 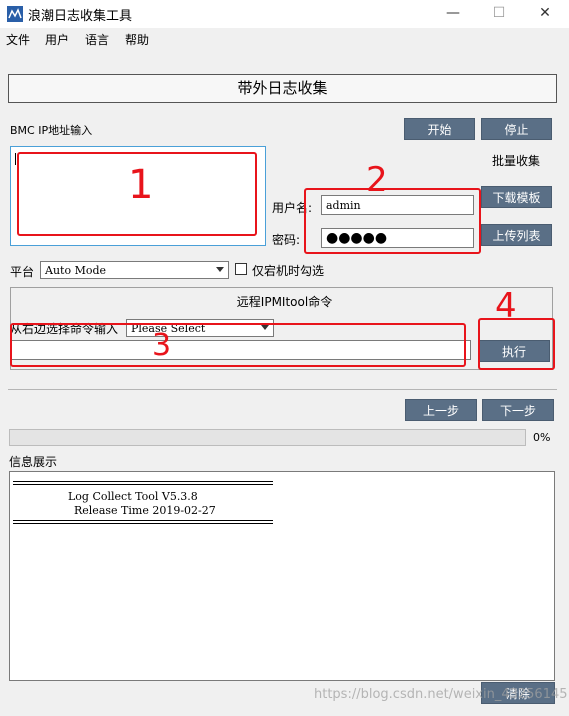 I want to click on ipmi-section-title: 远程IPMItool命令, so click(x=284, y=302).